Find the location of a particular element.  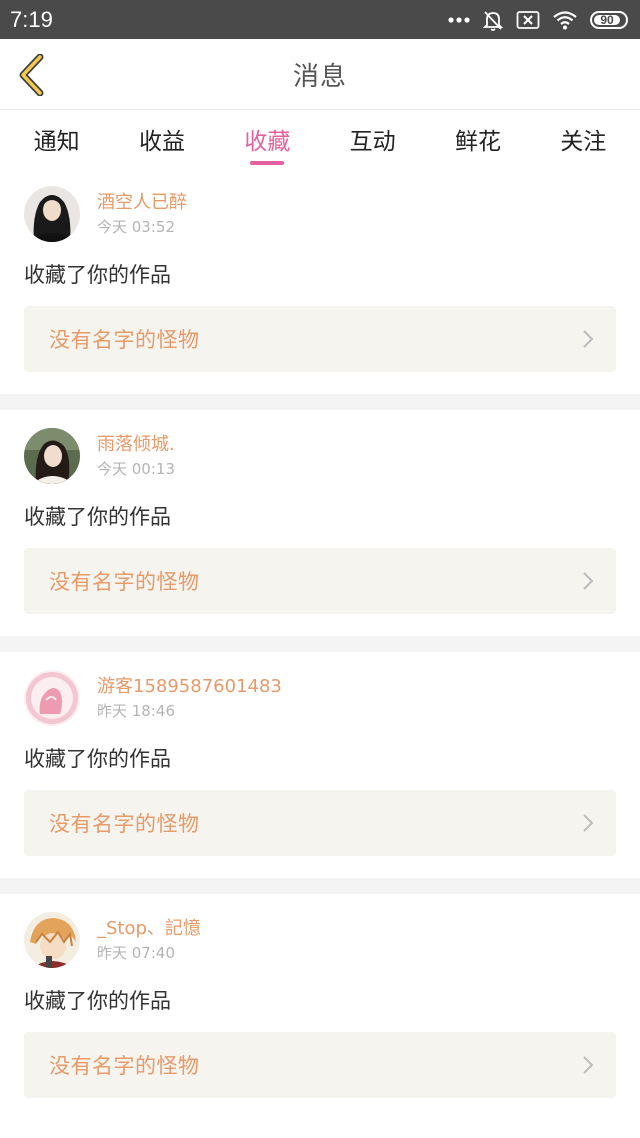

tab-earnings: 收益 is located at coordinates (161, 139).